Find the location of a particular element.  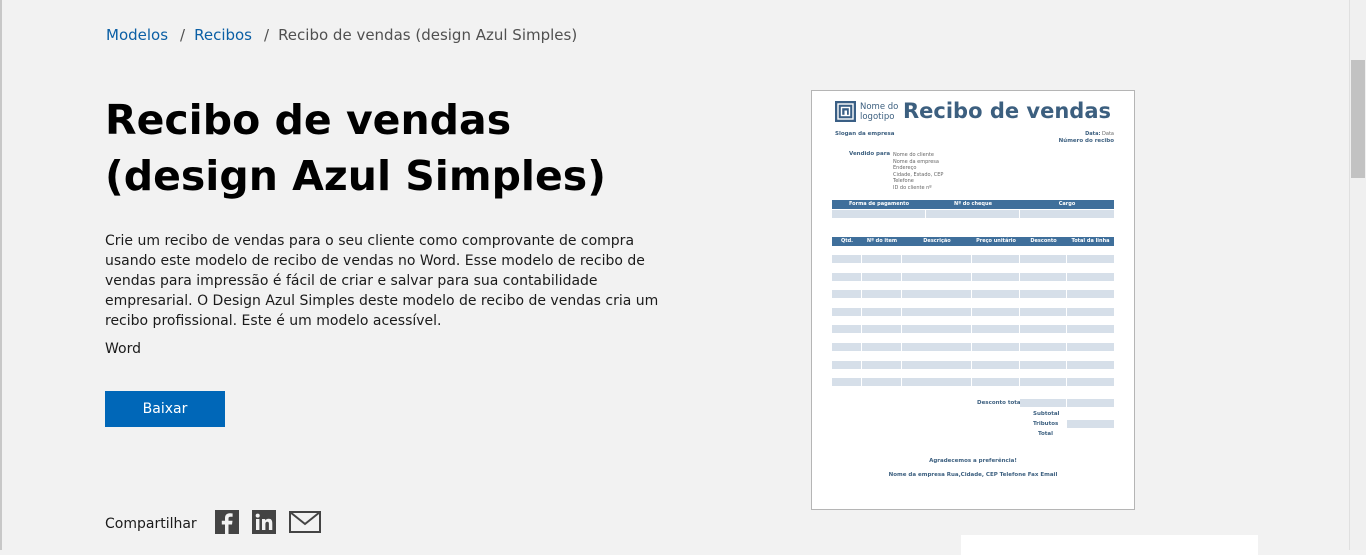

share-label: Compartilhar is located at coordinates (151, 524).